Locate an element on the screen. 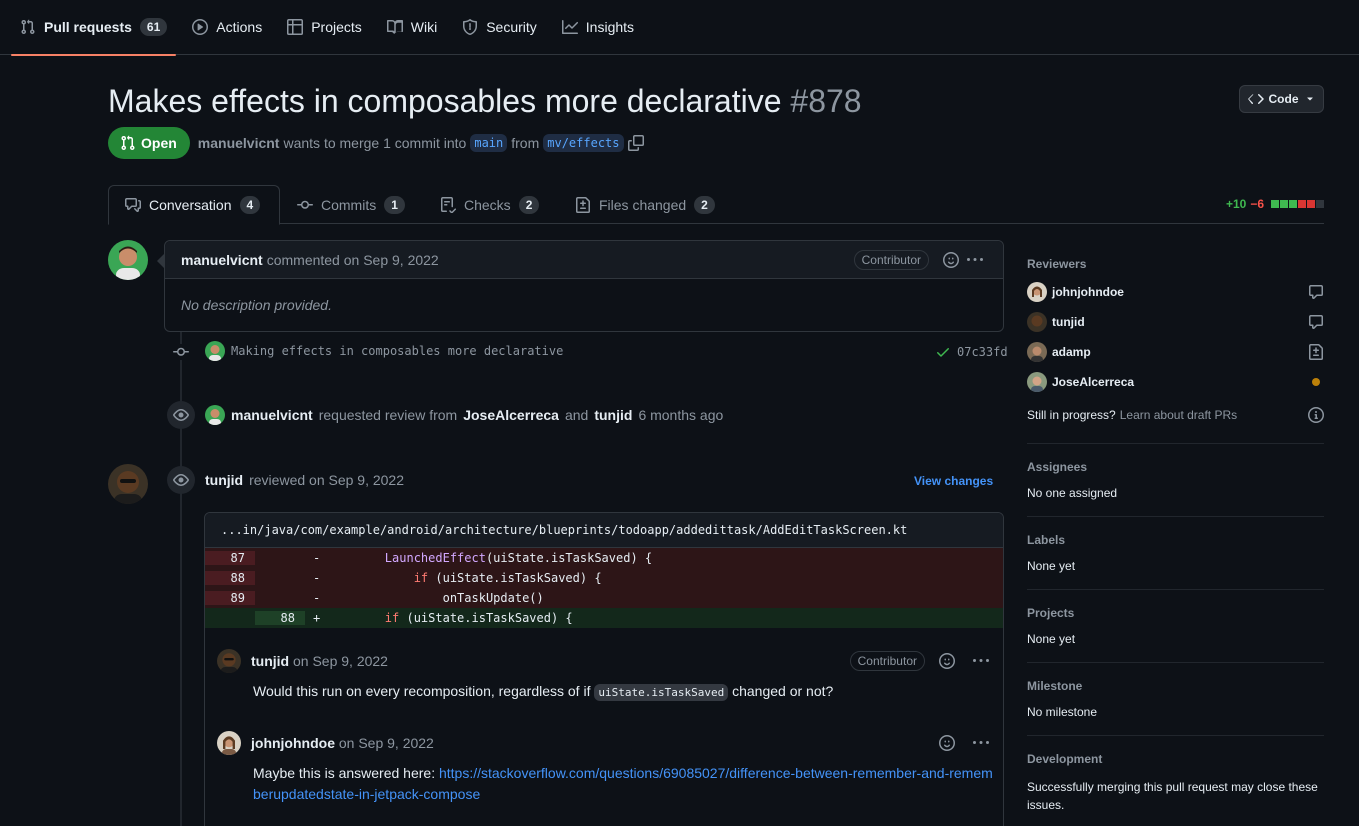 This screenshot has height=826, width=1359. from-text: from is located at coordinates (525, 143).